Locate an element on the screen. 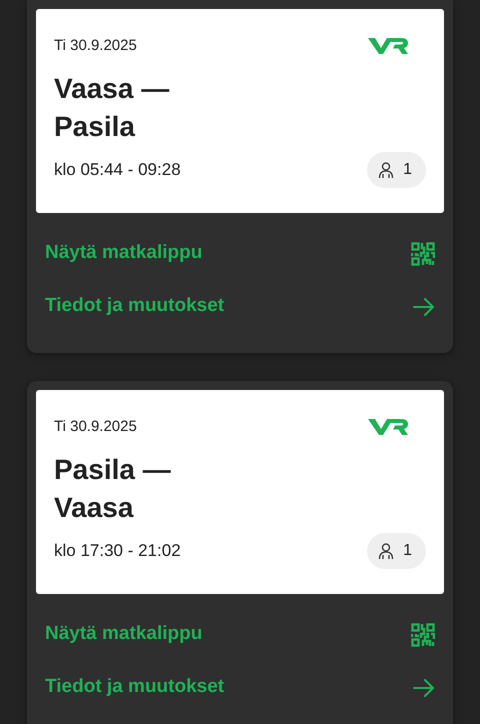 The height and width of the screenshot is (724, 480). route-title: Vaasa — Pasila is located at coordinates (112, 108).